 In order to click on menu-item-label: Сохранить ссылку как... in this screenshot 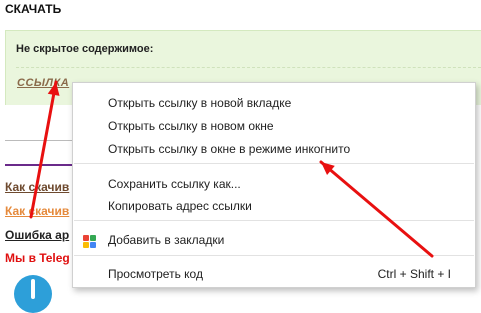, I will do `click(174, 184)`.